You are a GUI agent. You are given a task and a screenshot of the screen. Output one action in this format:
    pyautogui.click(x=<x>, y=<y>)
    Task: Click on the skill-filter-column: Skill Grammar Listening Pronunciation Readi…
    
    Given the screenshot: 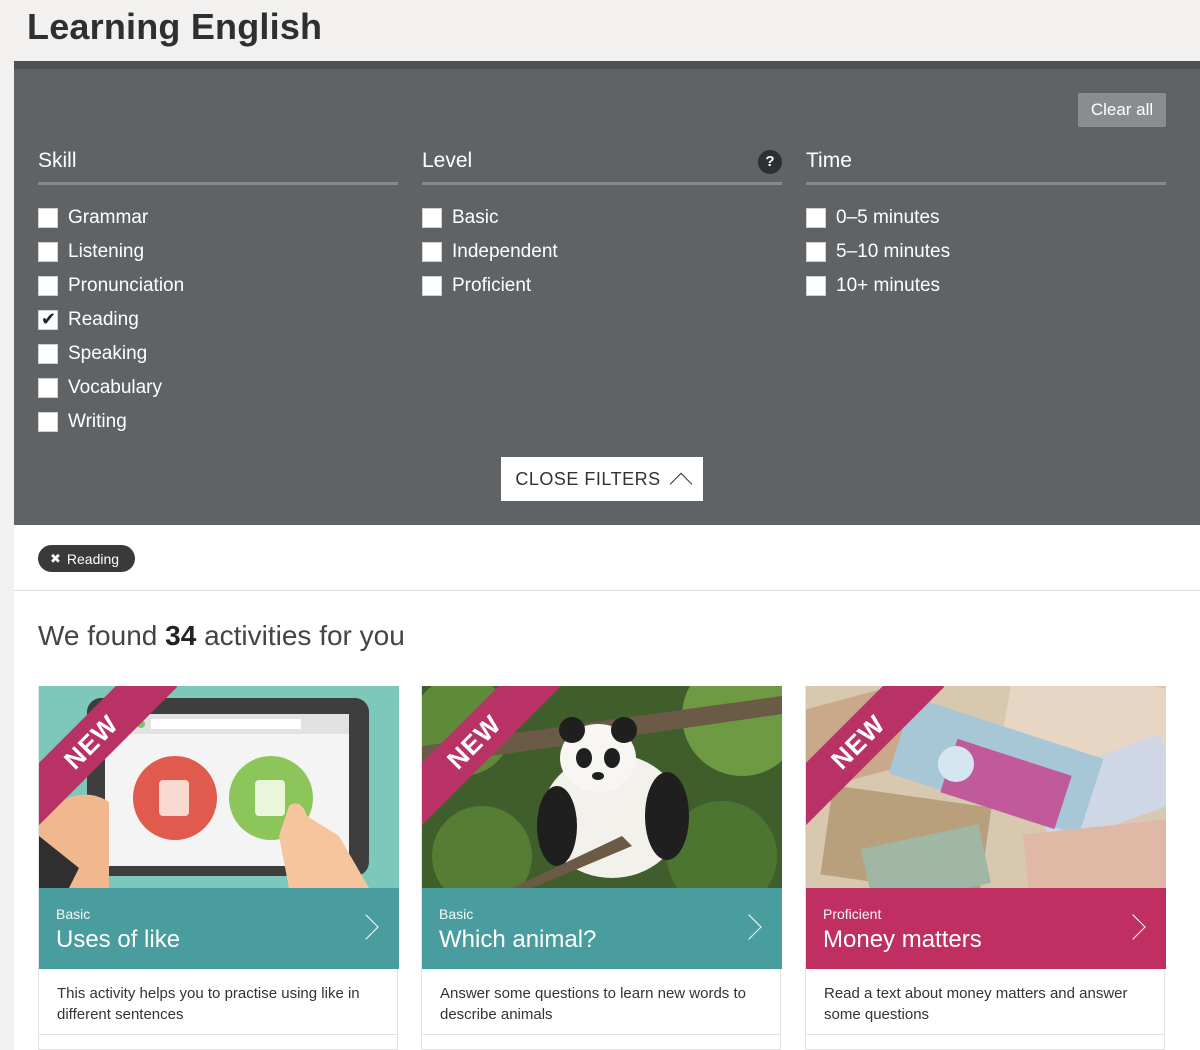 What is the action you would take?
    pyautogui.click(x=218, y=292)
    